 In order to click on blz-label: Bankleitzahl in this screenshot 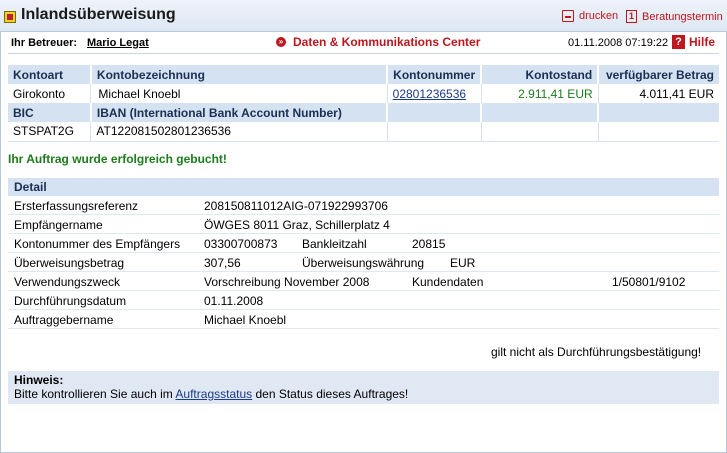, I will do `click(334, 244)`.